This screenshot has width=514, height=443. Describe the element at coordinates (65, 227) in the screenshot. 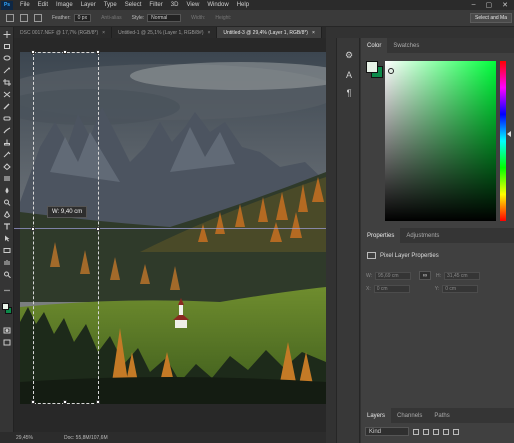

I see `marquee-selection` at that location.